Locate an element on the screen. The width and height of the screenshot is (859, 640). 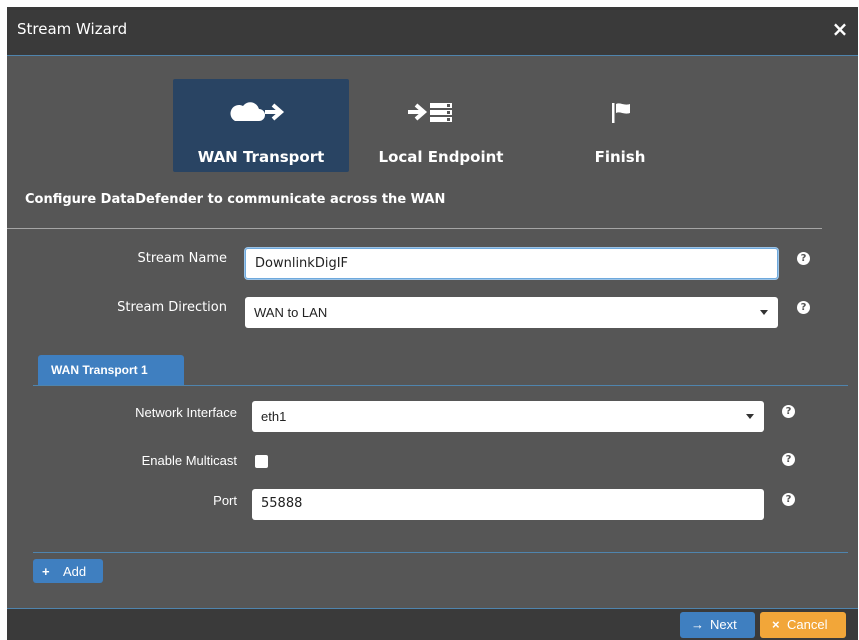
flag-icon is located at coordinates (621, 113).